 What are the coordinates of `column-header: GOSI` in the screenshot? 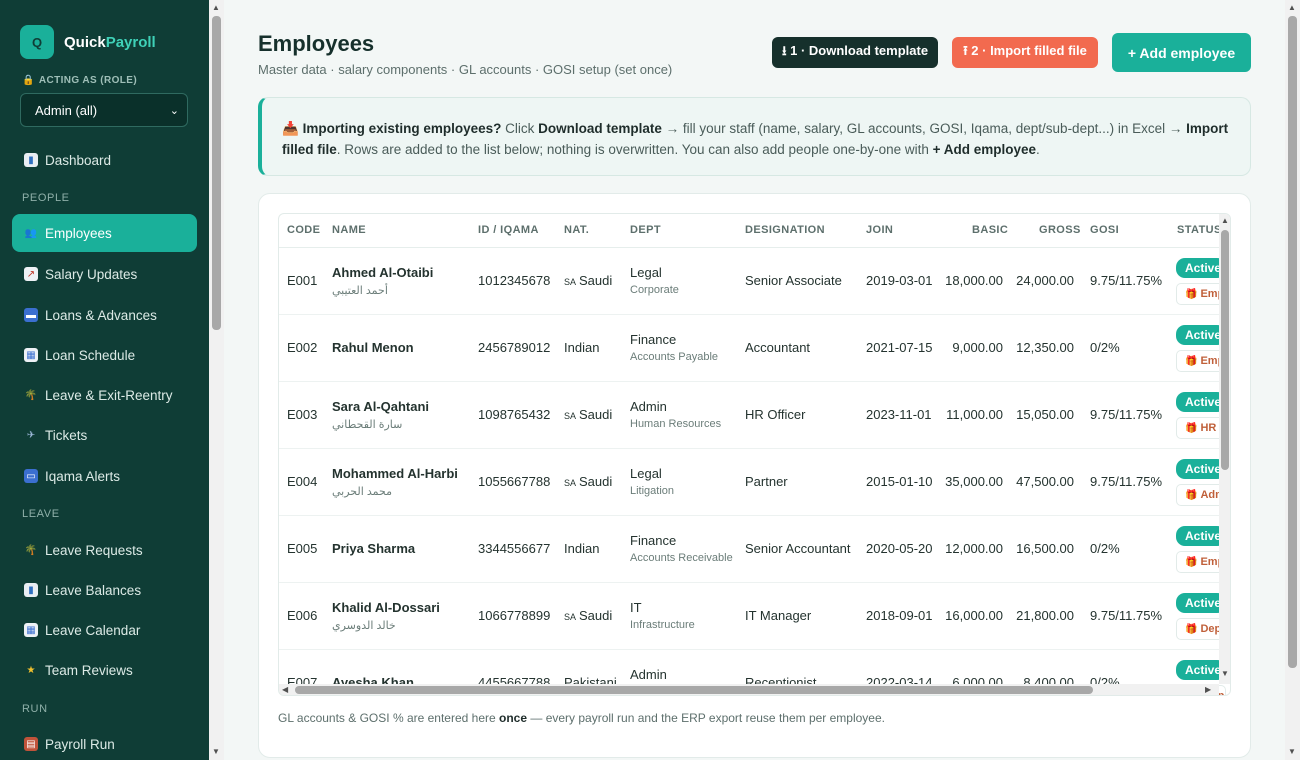 It's located at (1104, 230).